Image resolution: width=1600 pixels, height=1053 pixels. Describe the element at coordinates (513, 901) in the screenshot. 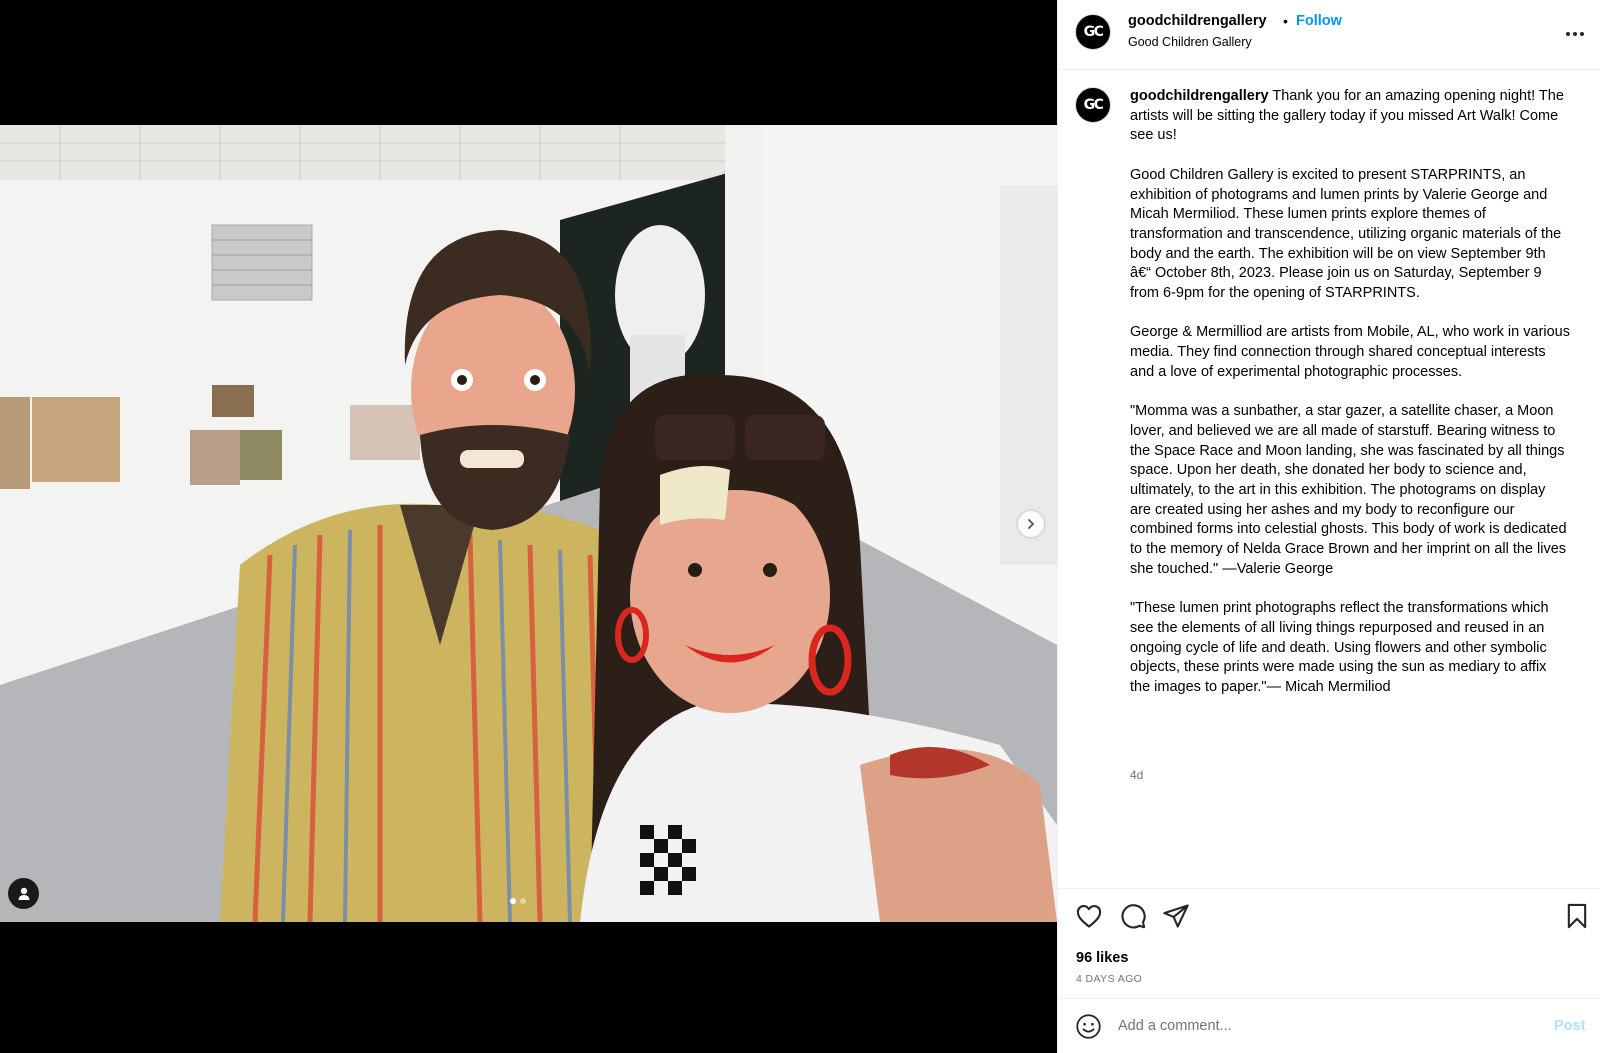

I see `carousel-dot-active` at that location.